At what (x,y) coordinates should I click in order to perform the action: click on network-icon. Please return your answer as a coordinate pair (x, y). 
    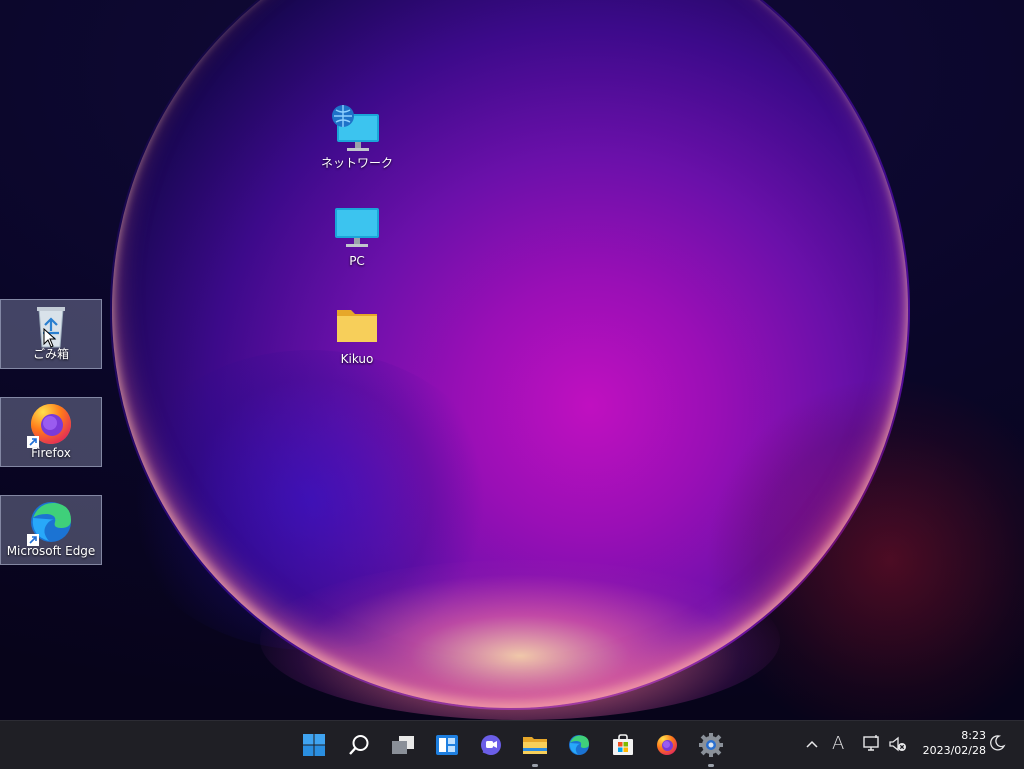
    Looking at the image, I should click on (355, 128).